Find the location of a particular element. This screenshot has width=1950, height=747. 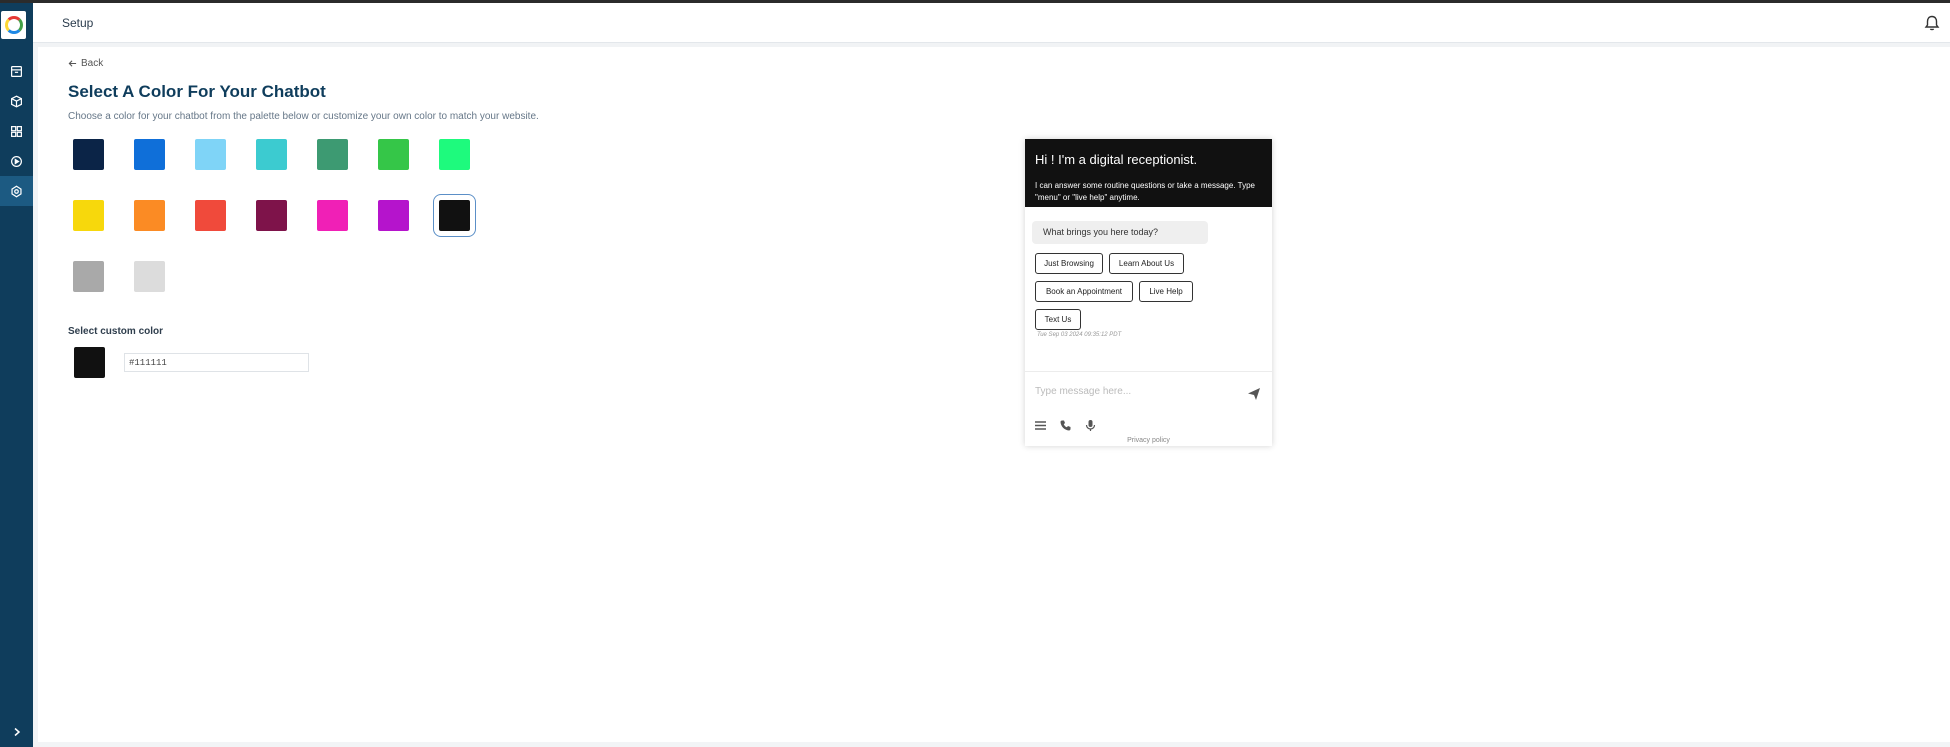

menu-icon is located at coordinates (1040, 425).